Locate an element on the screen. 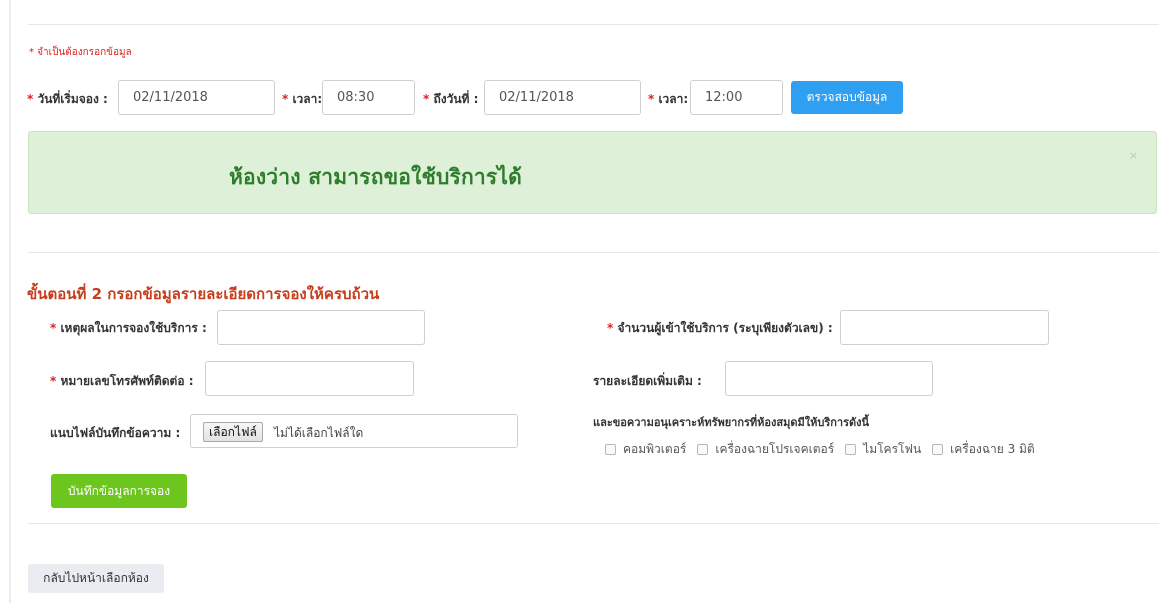 The width and height of the screenshot is (1159, 603). file-upload-field: เลือกไฟล์ ไม่ได้เลือกไฟล์ใด is located at coordinates (354, 431).